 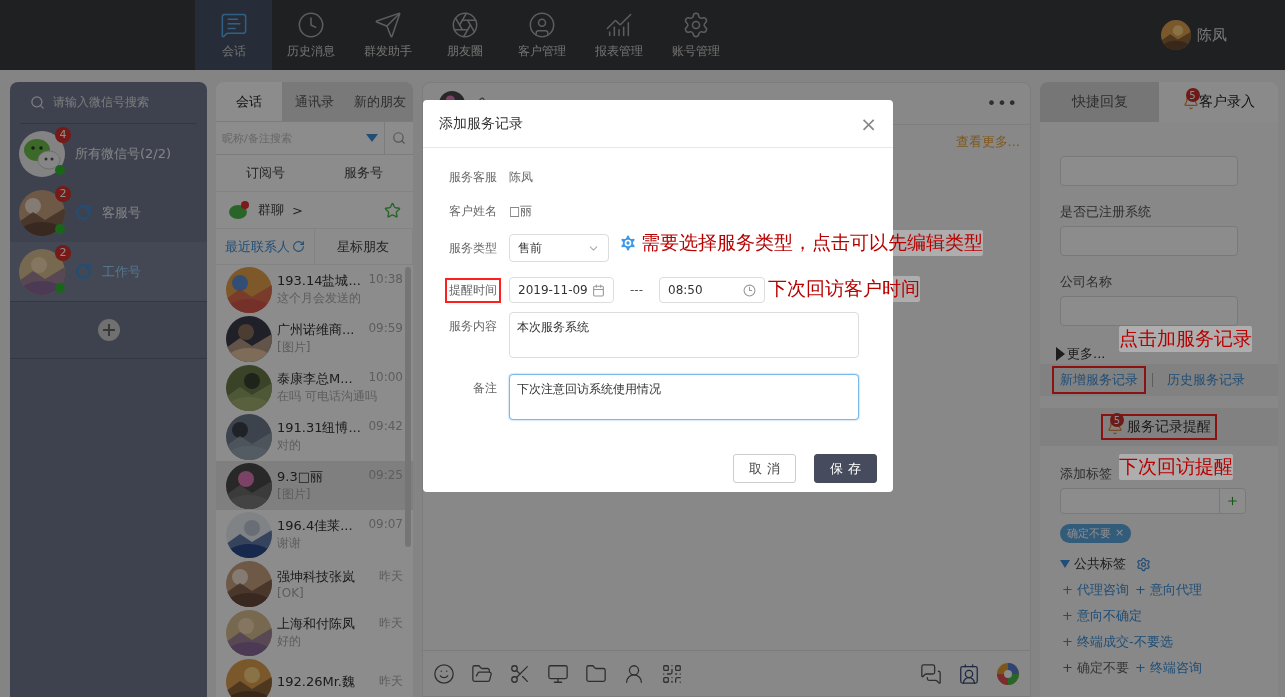 What do you see at coordinates (1117, 642) in the screenshot?
I see `tag-link: + 终端成交-不要选` at bounding box center [1117, 642].